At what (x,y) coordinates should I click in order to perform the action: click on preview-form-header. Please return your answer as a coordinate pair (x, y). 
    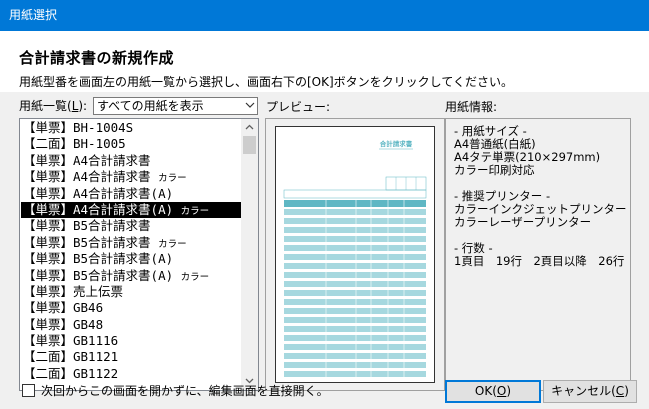
    Looking at the image, I should click on (355, 191).